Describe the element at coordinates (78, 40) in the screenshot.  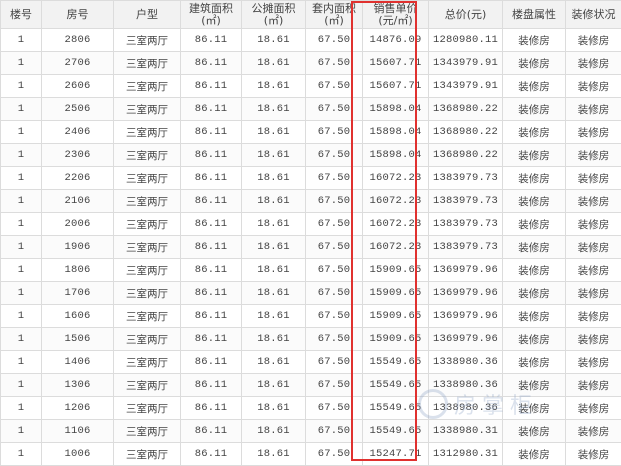
I see `cell-room: 2806` at that location.